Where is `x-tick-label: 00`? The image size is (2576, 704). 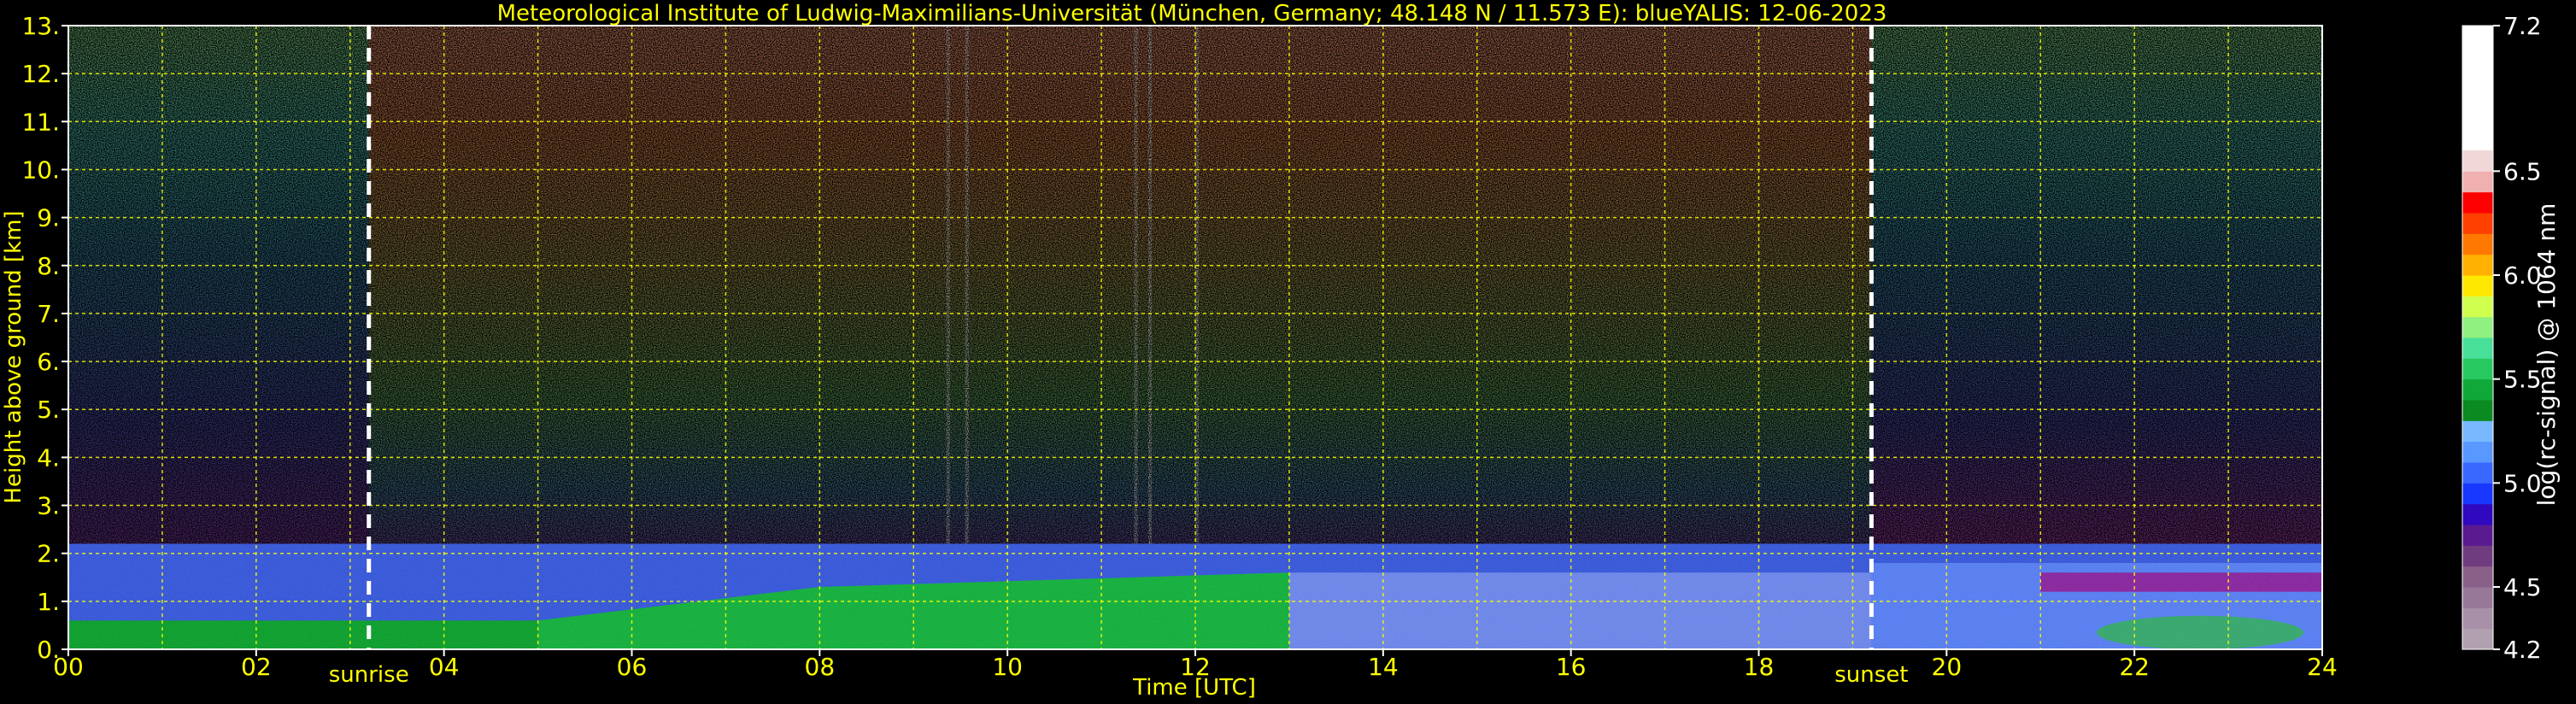 x-tick-label: 00 is located at coordinates (68, 667).